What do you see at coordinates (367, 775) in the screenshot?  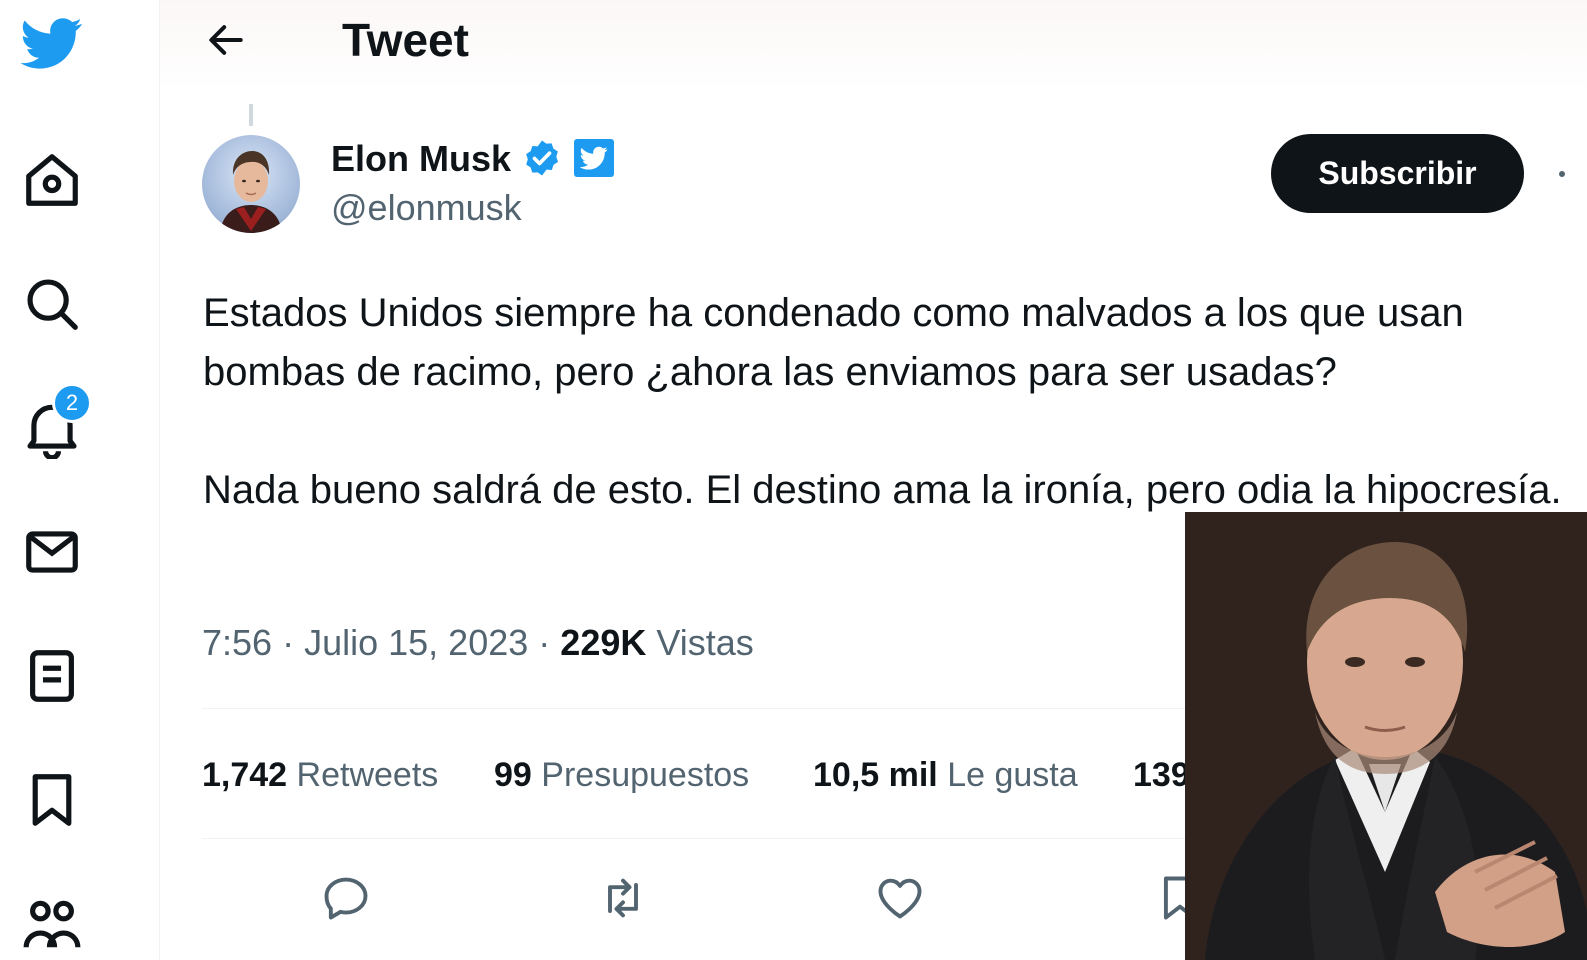 I see `retweets-label: Retweets` at bounding box center [367, 775].